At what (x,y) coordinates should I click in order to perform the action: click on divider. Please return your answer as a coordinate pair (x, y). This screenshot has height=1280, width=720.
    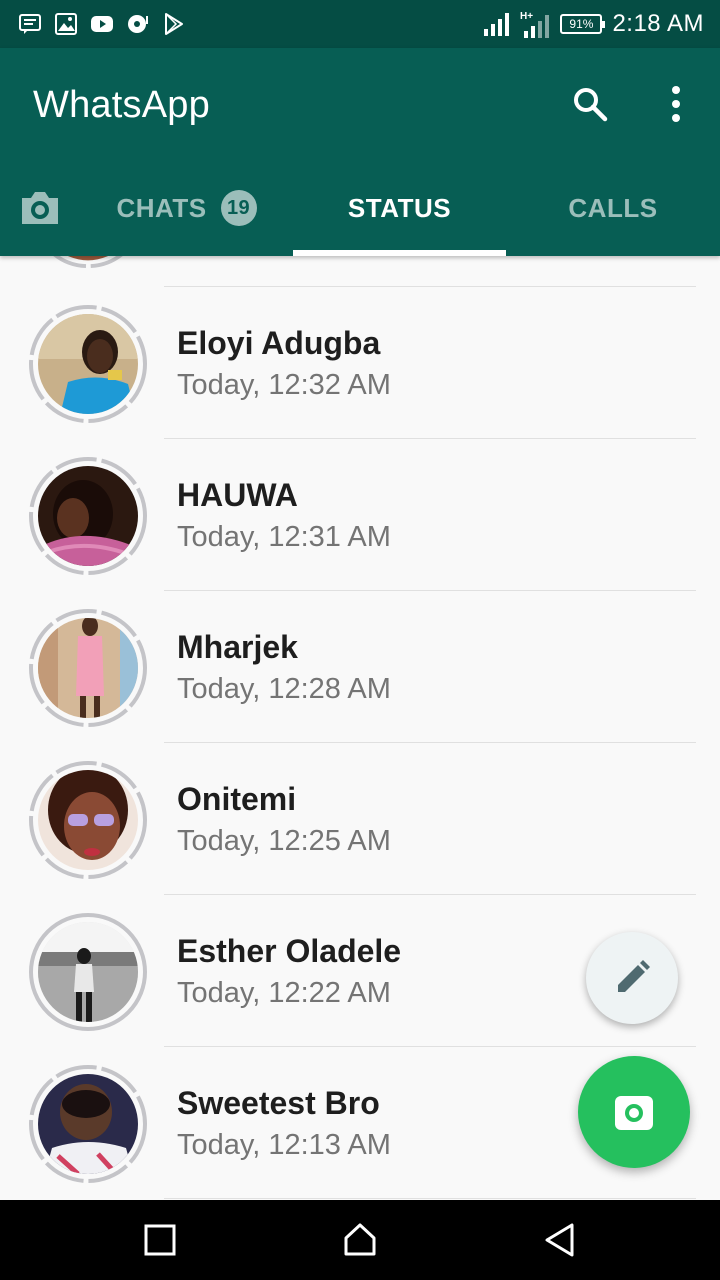
    Looking at the image, I should click on (430, 1198).